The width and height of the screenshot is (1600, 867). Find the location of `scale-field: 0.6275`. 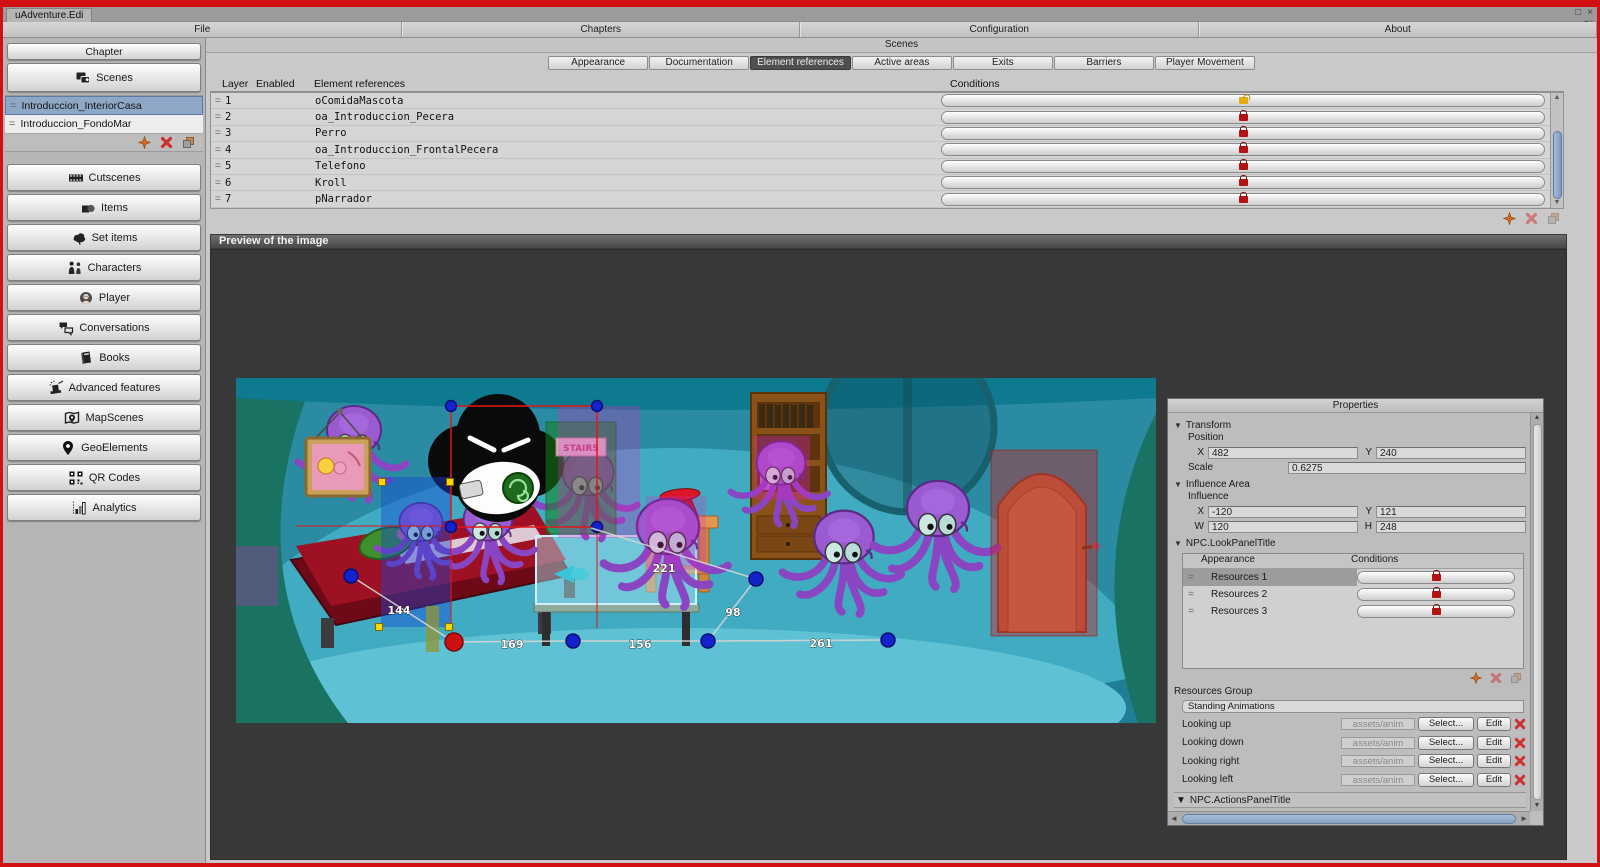

scale-field: 0.6275 is located at coordinates (1407, 467).